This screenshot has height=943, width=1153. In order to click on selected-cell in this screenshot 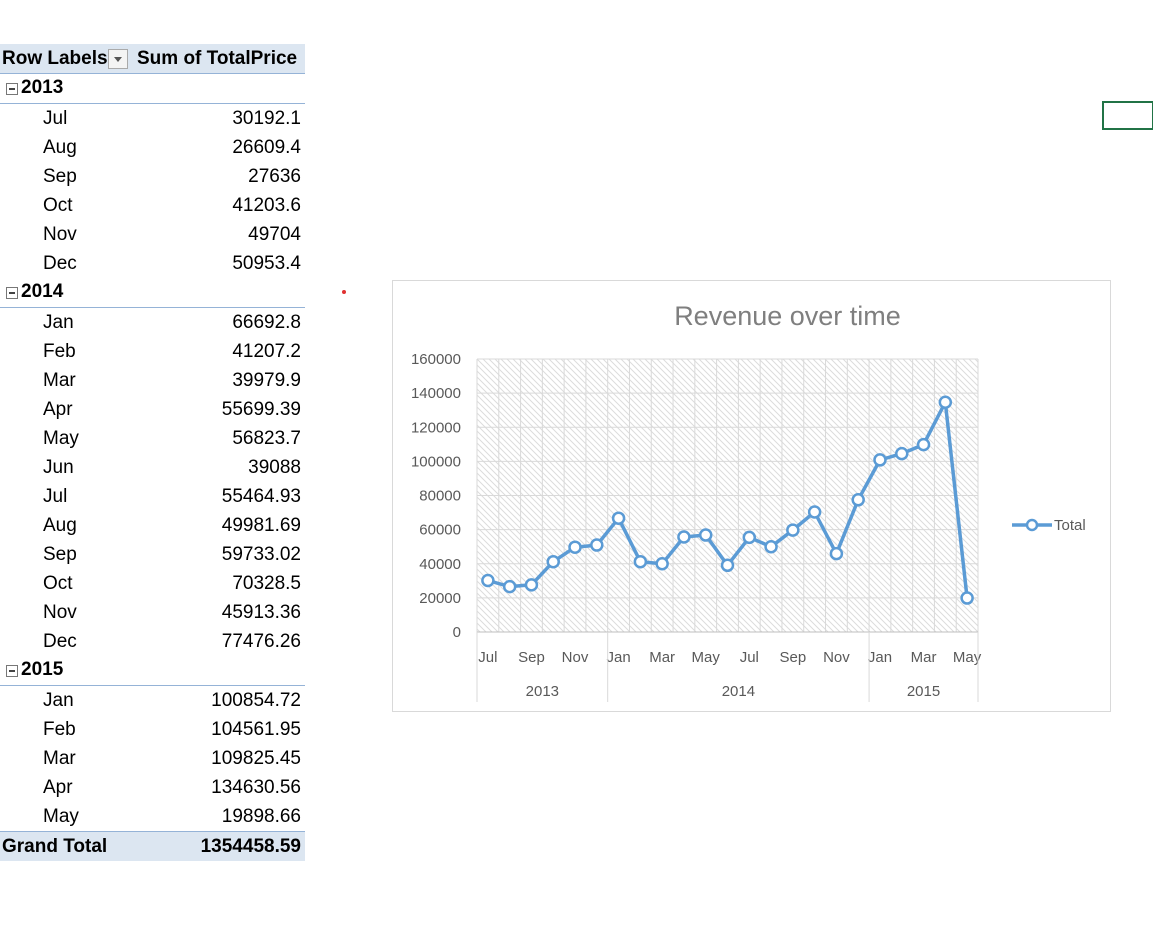, I will do `click(1127, 115)`.